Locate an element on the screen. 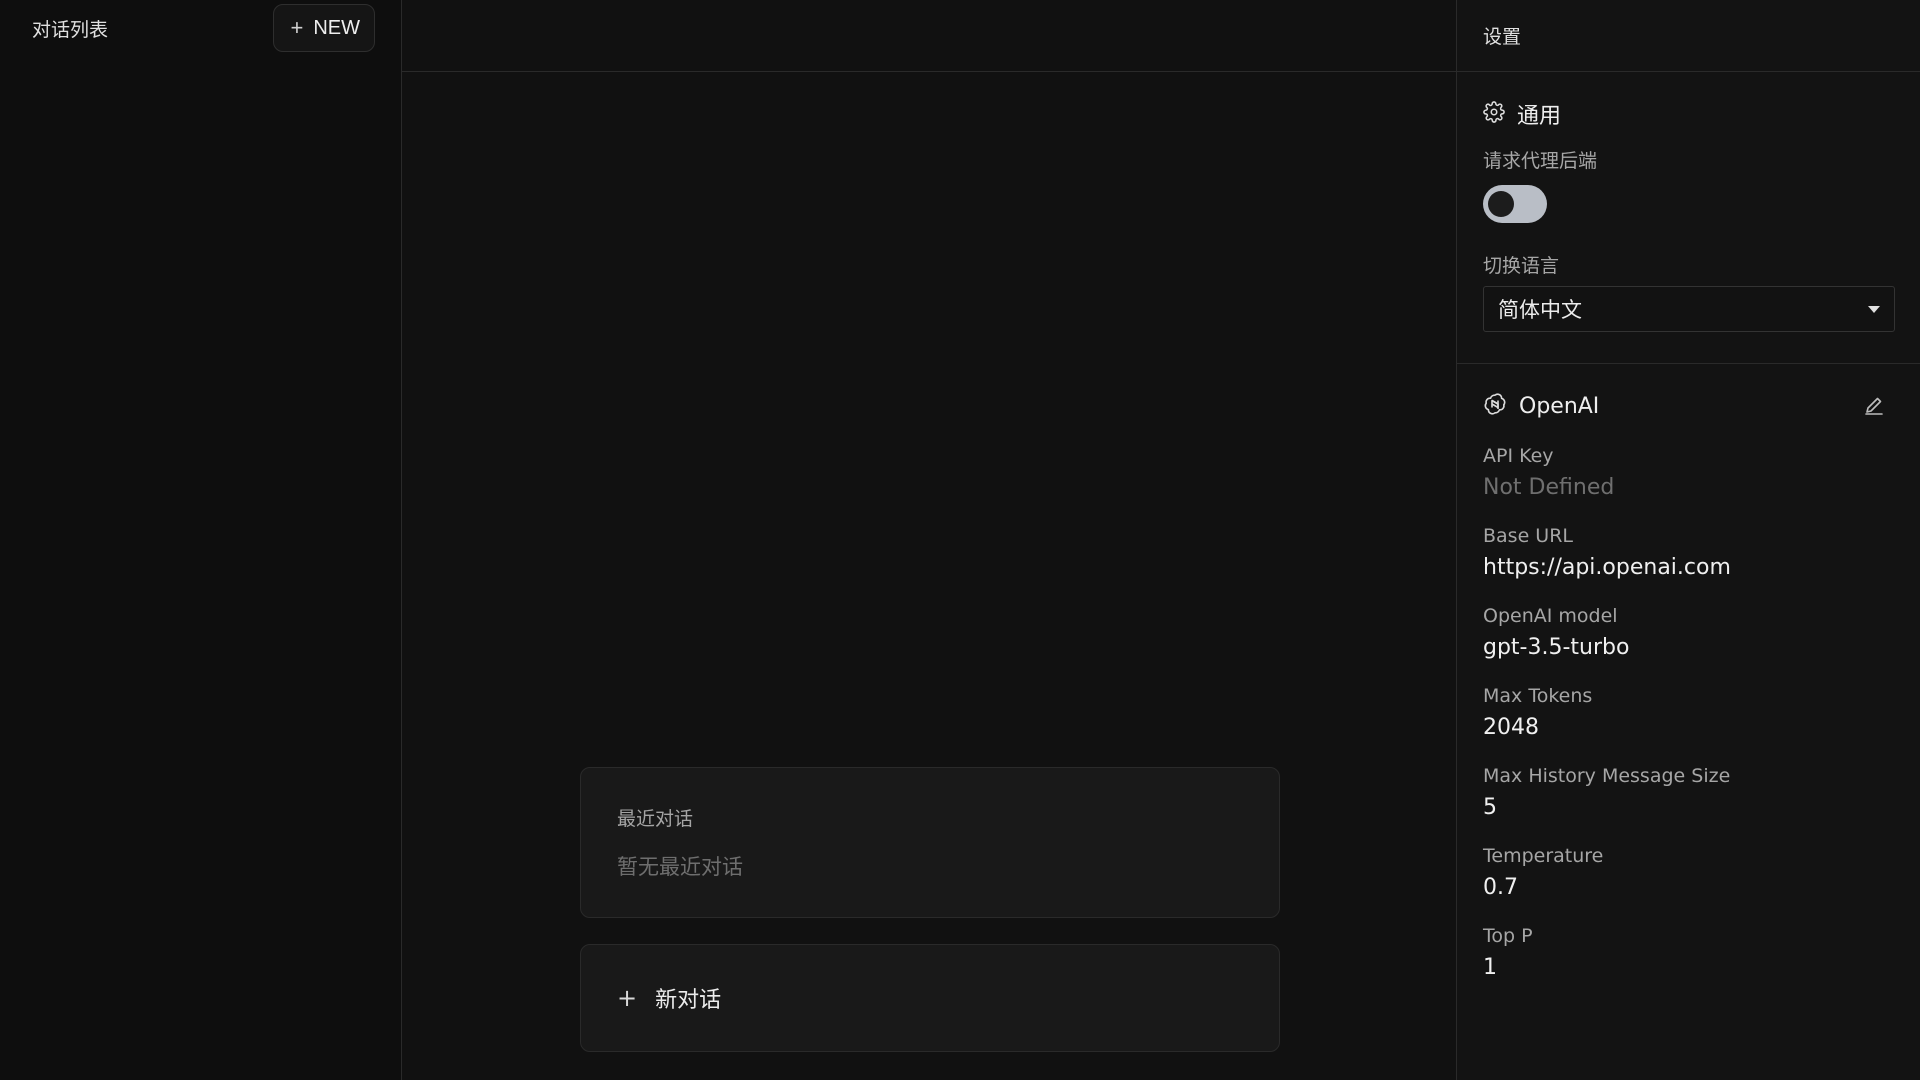 This screenshot has height=1080, width=1920. model-field: OpenAI model gpt-3.5-turbo is located at coordinates (1688, 633).